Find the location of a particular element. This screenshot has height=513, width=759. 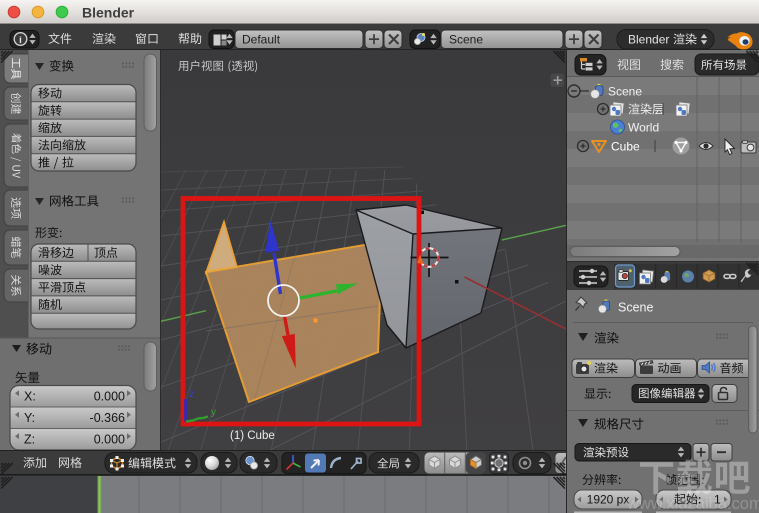

svg-text: (1) Cube is located at coordinates (252, 436).